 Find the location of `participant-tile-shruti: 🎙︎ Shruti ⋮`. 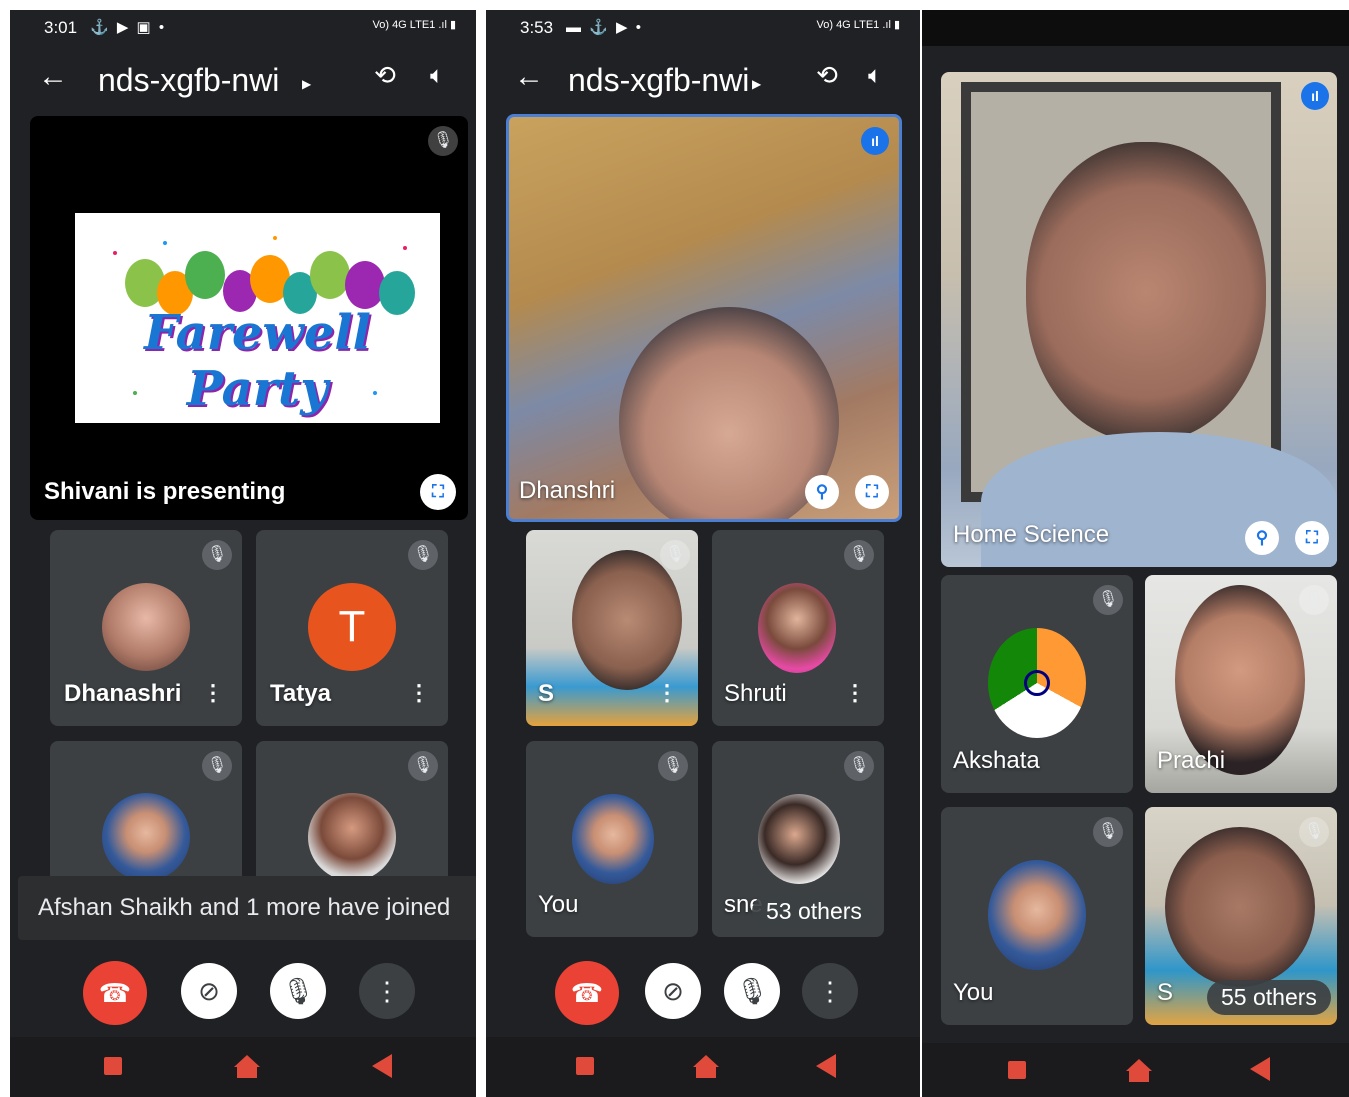

participant-tile-shruti: 🎙︎ Shruti ⋮ is located at coordinates (798, 628).